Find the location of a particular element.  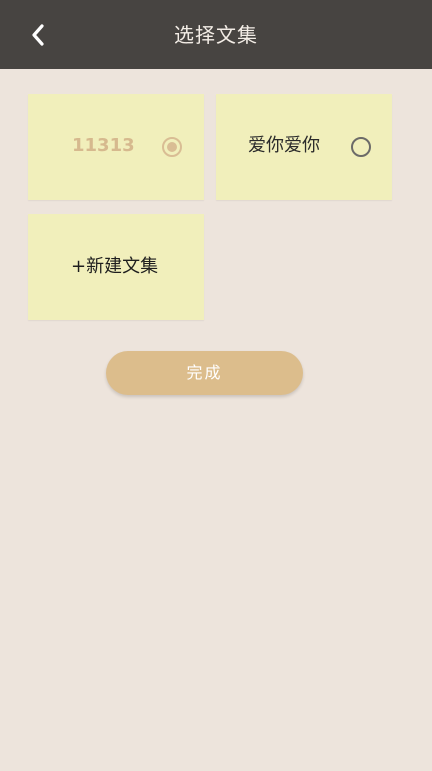

collection-name: 爱你爱你 is located at coordinates (284, 145).